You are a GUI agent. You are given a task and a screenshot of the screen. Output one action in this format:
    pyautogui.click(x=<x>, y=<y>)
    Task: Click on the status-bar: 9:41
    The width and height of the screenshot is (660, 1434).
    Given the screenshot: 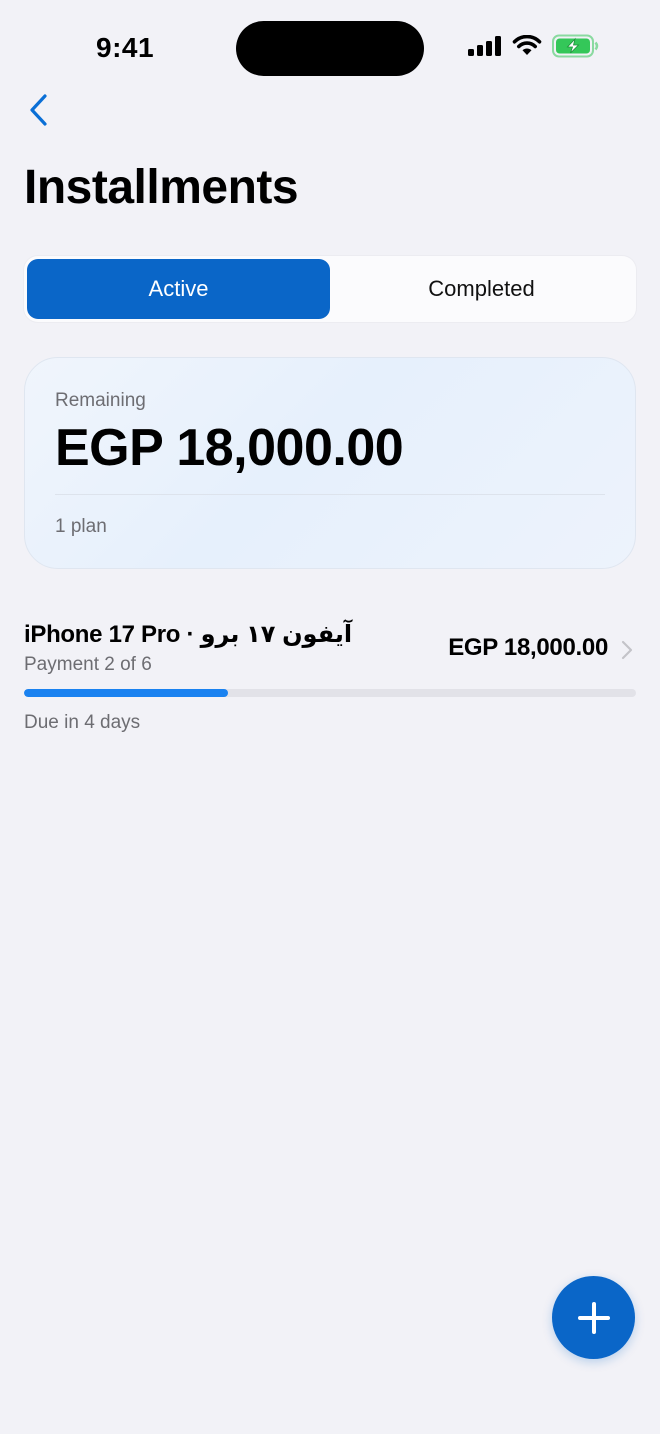 What is the action you would take?
    pyautogui.click(x=330, y=48)
    